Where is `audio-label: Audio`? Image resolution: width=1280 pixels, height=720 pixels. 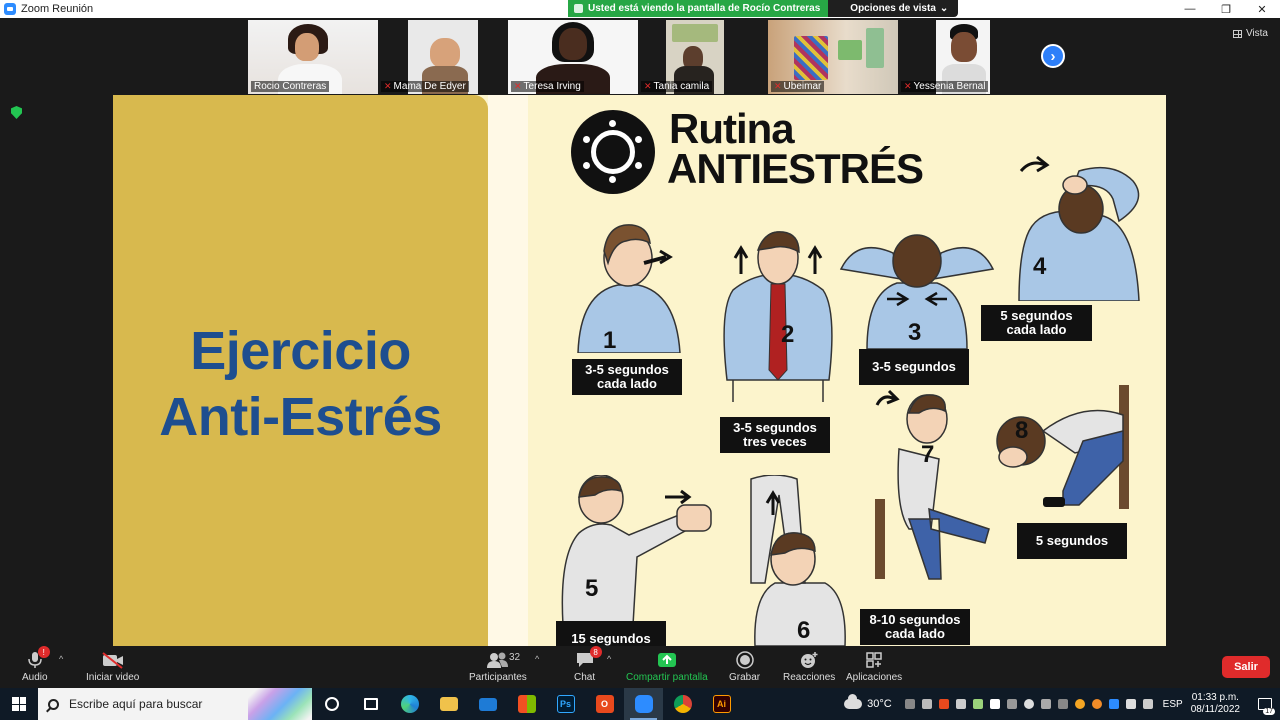
audio-label: Audio is located at coordinates (35, 677).